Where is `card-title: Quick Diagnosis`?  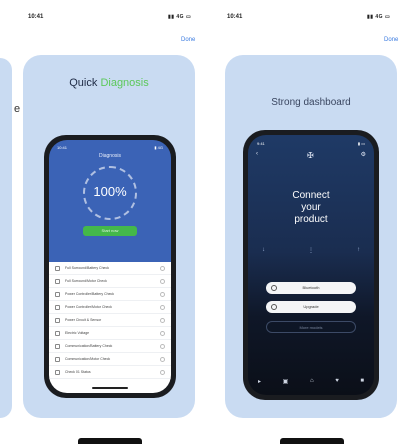
card-title: Quick Diagnosis is located at coordinates (109, 83).